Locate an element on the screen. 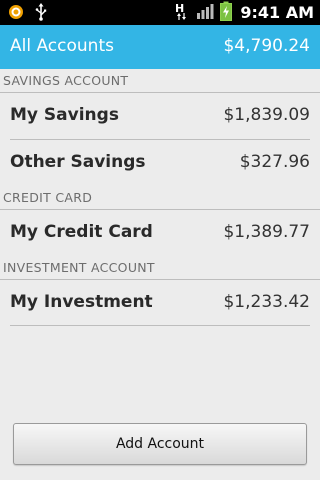 The height and width of the screenshot is (480, 320). account-name: My Savings is located at coordinates (64, 115).